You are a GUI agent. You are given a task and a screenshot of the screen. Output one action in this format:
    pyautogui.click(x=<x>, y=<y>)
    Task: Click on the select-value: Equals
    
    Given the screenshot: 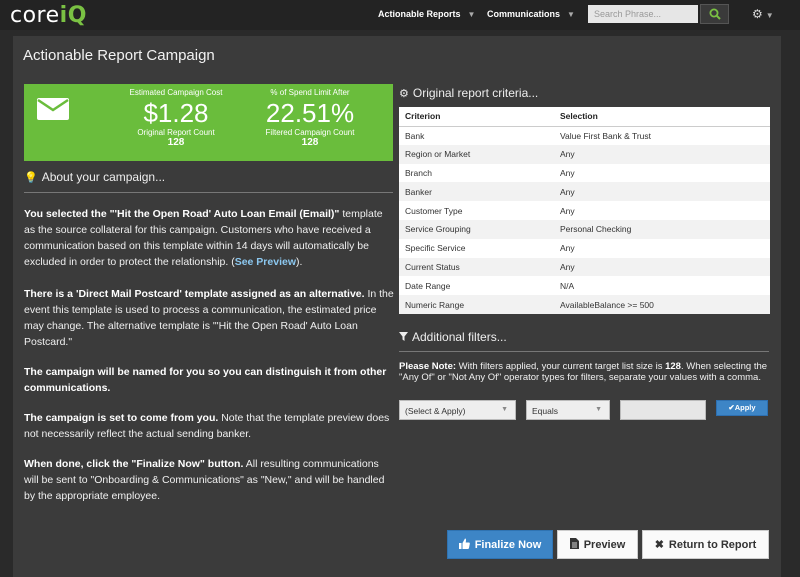 What is the action you would take?
    pyautogui.click(x=545, y=411)
    